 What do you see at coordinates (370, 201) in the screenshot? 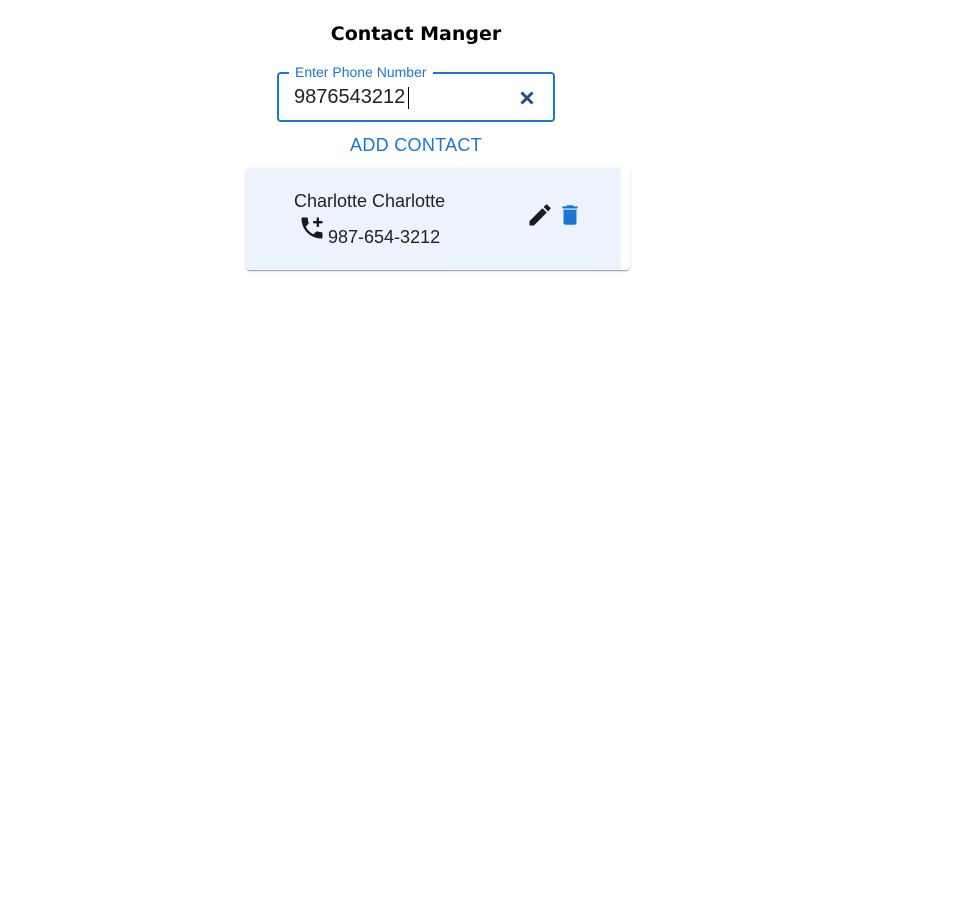
I see `contact-name: Charlotte Charlotte` at bounding box center [370, 201].